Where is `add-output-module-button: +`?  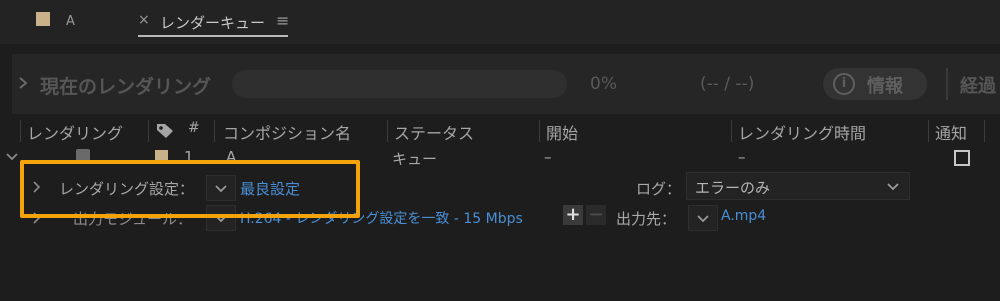 add-output-module-button: + is located at coordinates (573, 215).